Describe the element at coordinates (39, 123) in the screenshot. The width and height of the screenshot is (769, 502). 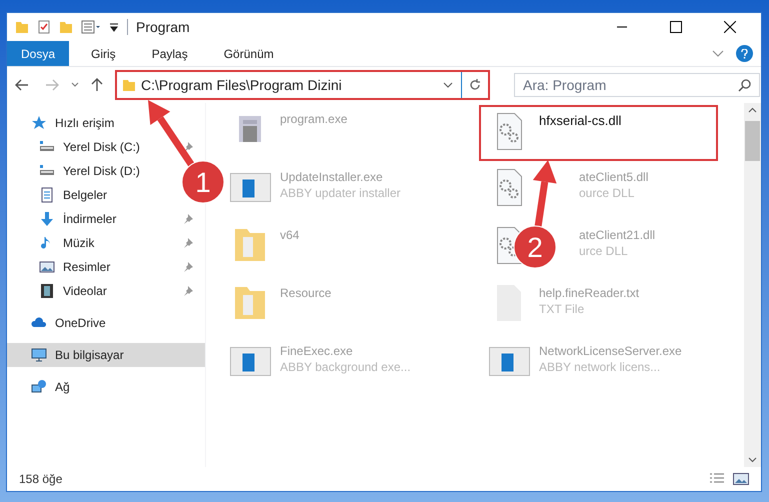
I see `star-icon` at that location.